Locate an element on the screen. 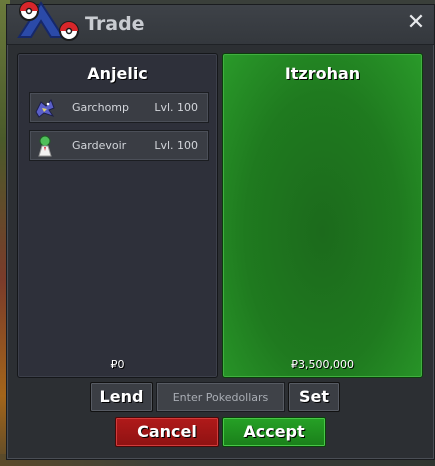  pokeball-logo-icon is located at coordinates (48, 21).